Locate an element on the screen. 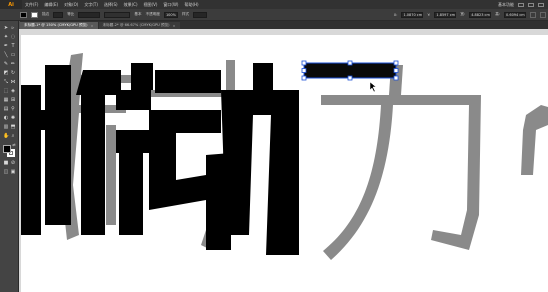 The width and height of the screenshot is (548, 292). minimize-icon is located at coordinates (521, 4).